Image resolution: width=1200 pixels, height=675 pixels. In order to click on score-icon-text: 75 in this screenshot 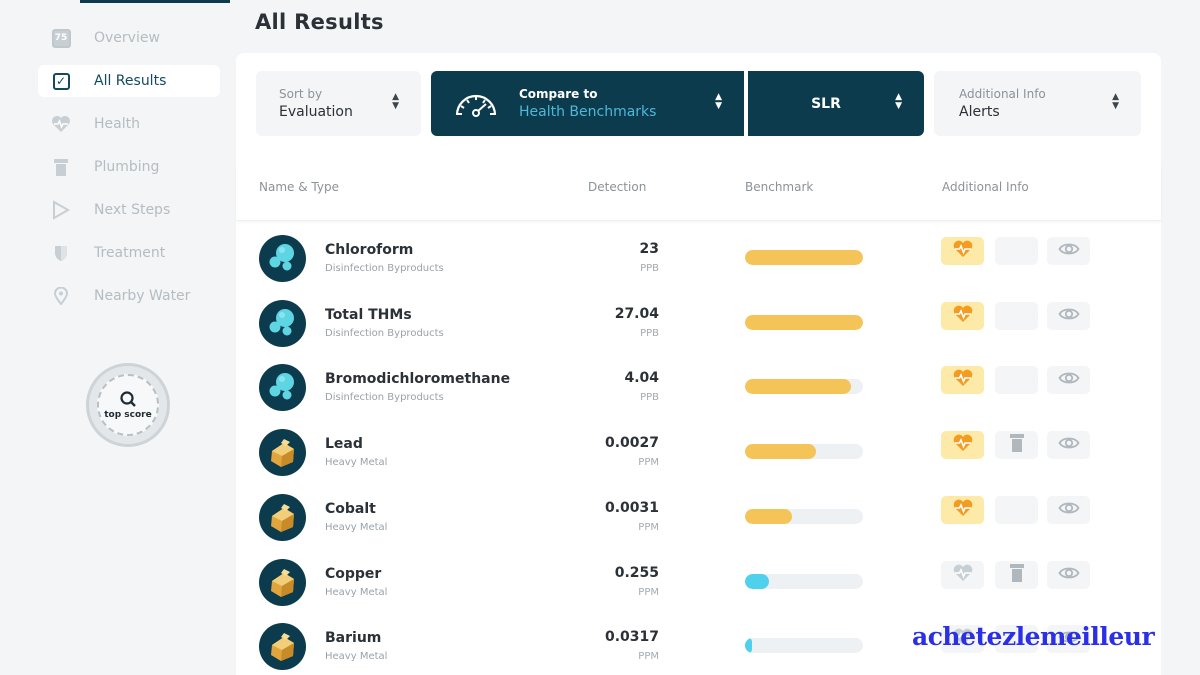, I will do `click(61, 38)`.